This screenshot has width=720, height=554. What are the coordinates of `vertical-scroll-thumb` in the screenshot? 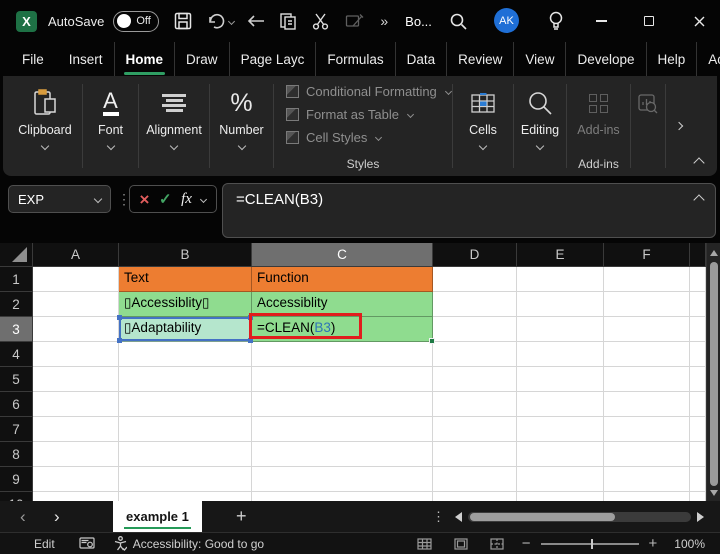 It's located at (714, 374).